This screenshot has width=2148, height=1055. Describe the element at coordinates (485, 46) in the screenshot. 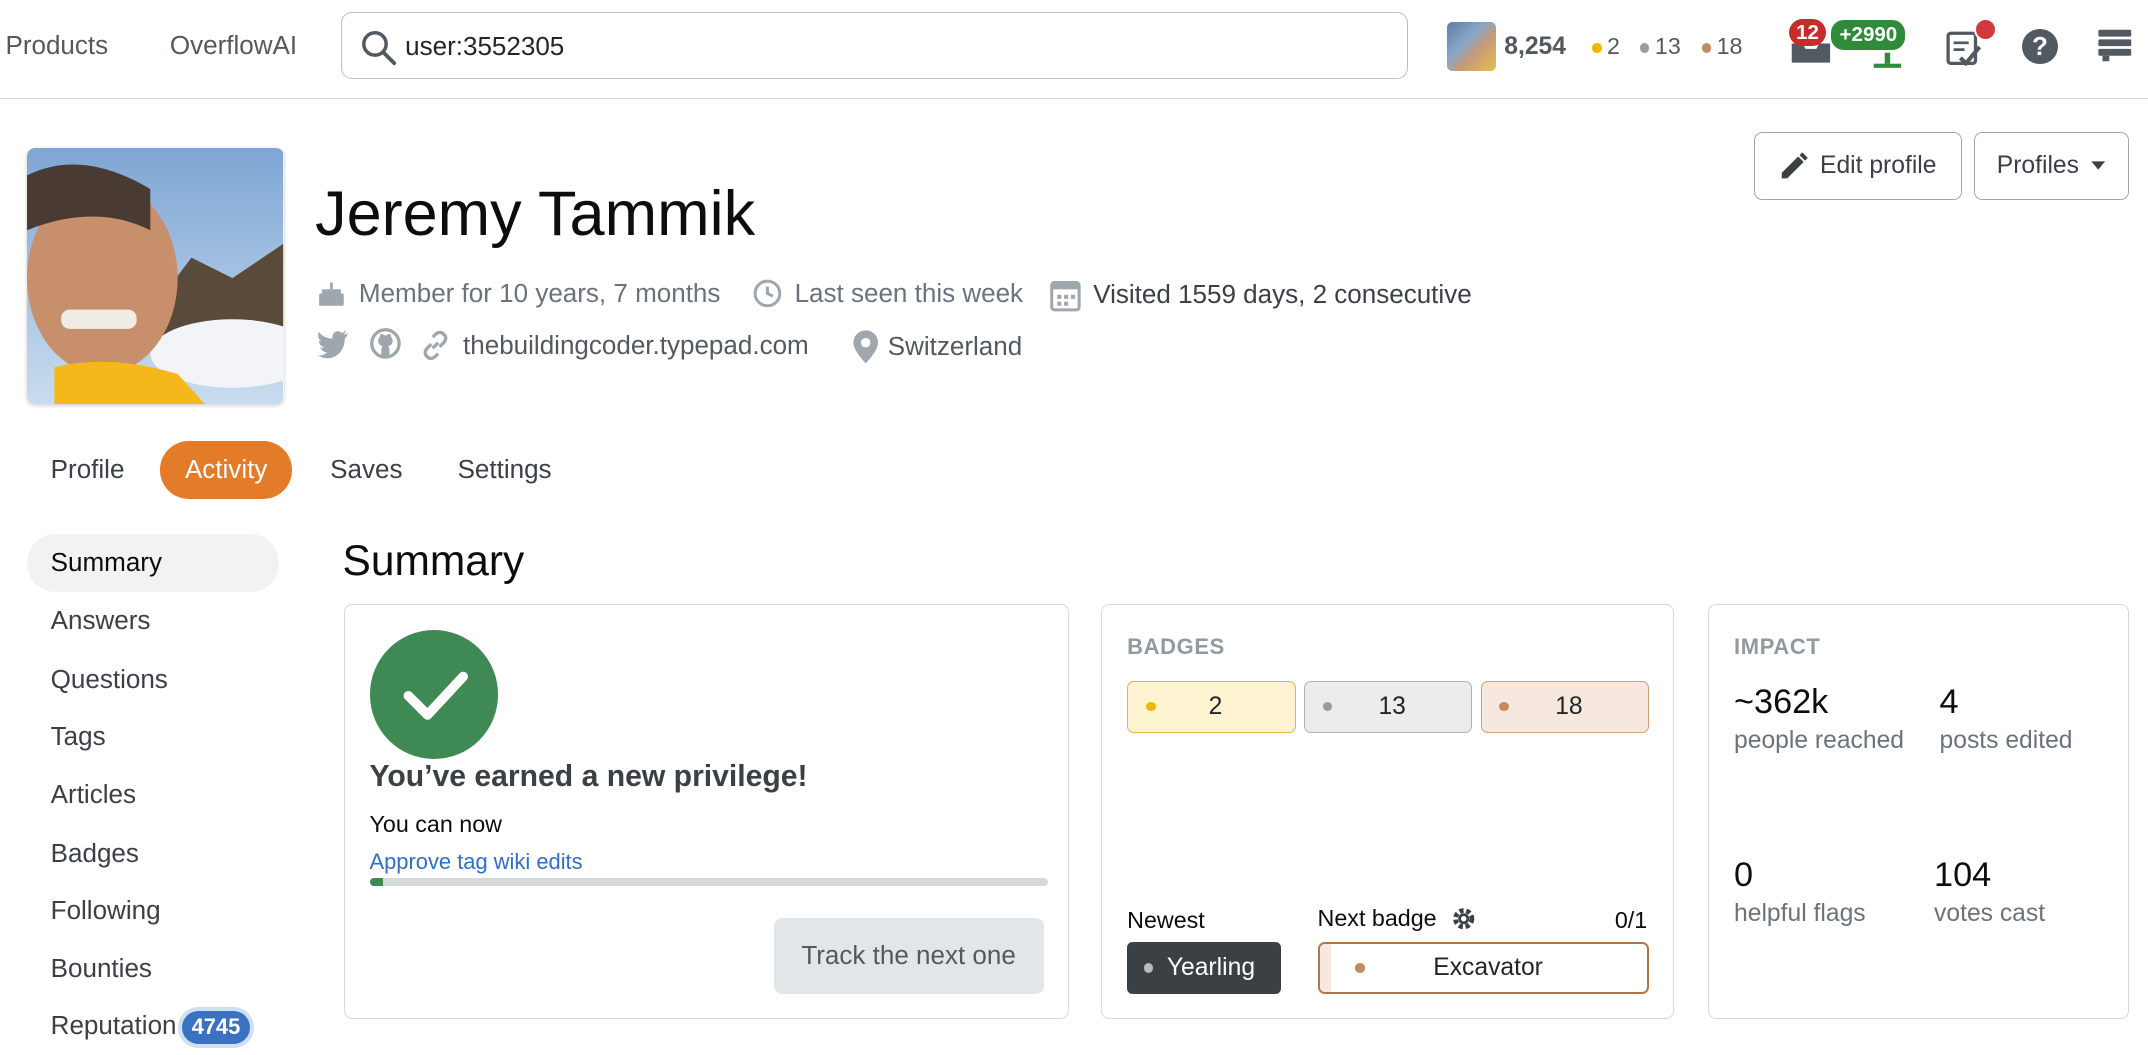

I see `search-query: user:3552305` at that location.